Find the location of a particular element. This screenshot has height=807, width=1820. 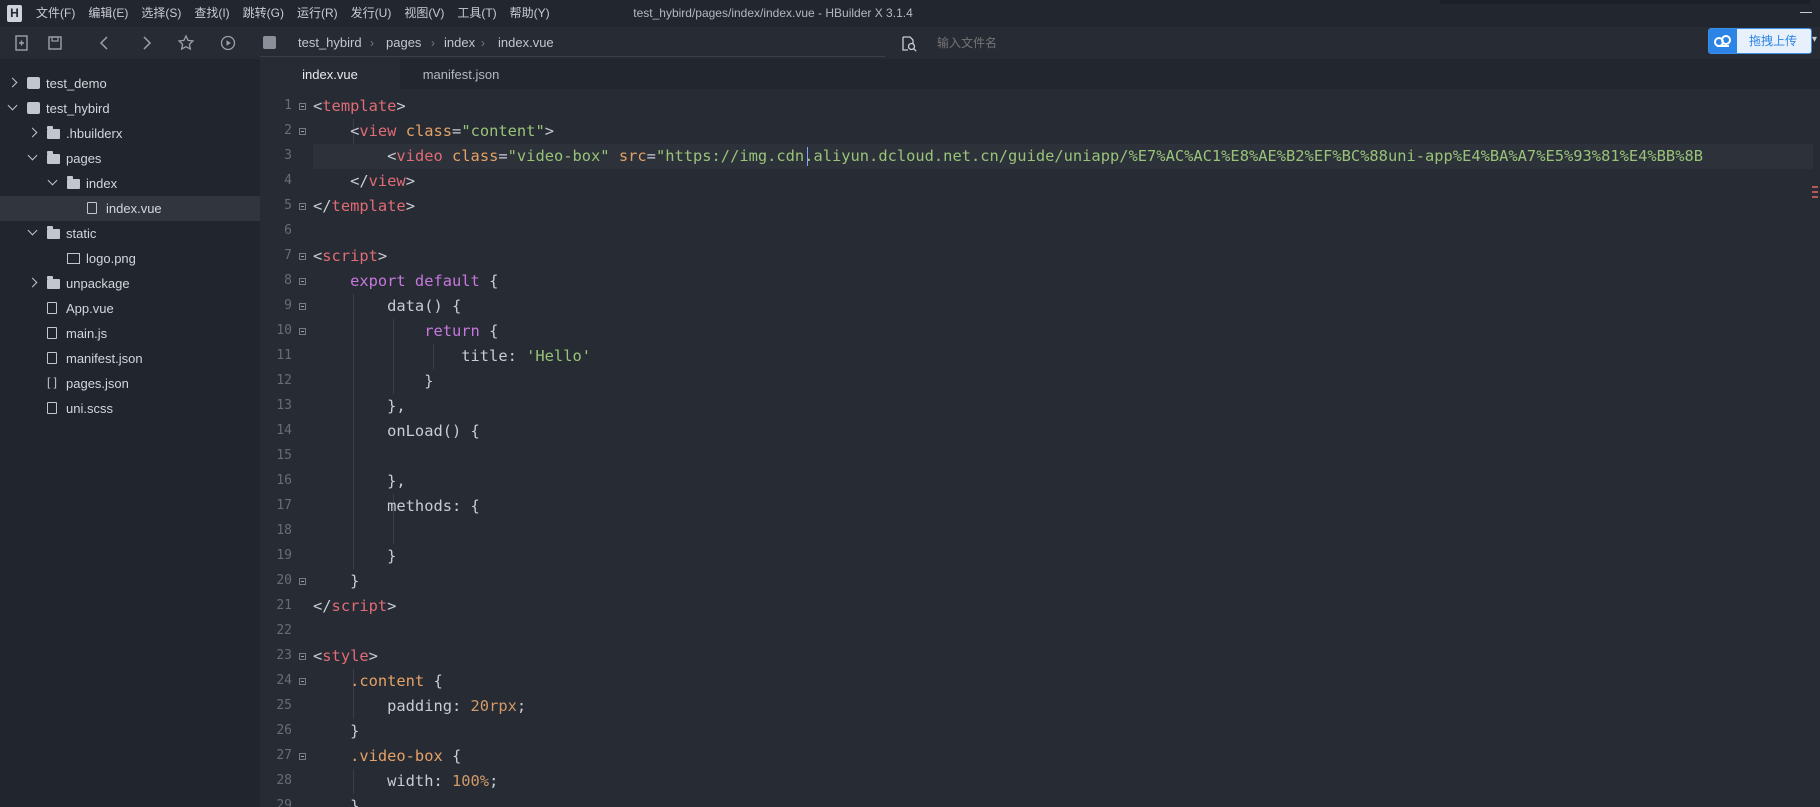

code-line: <script> is located at coordinates (350, 256).